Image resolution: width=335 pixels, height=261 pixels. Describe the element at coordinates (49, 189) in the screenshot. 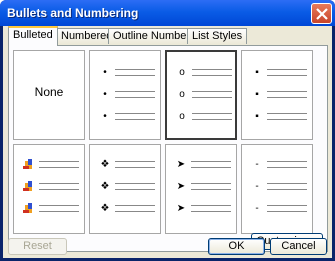

I see `bullet-style-picture` at that location.